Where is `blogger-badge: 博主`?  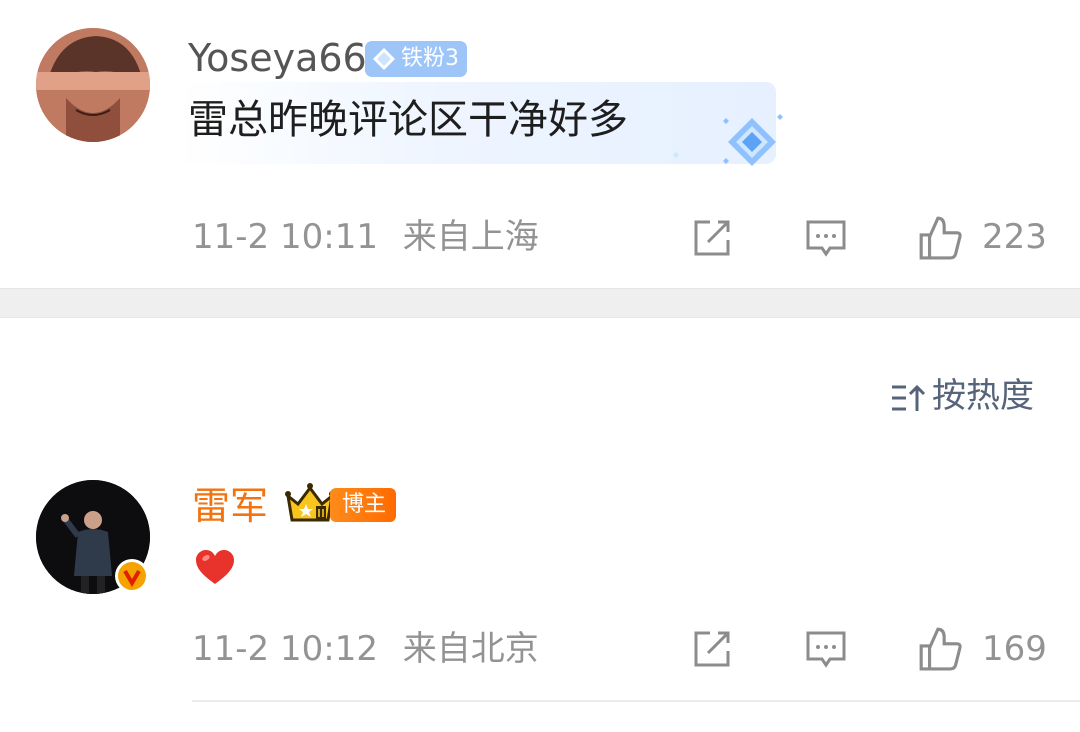
blogger-badge: 博主 is located at coordinates (363, 505).